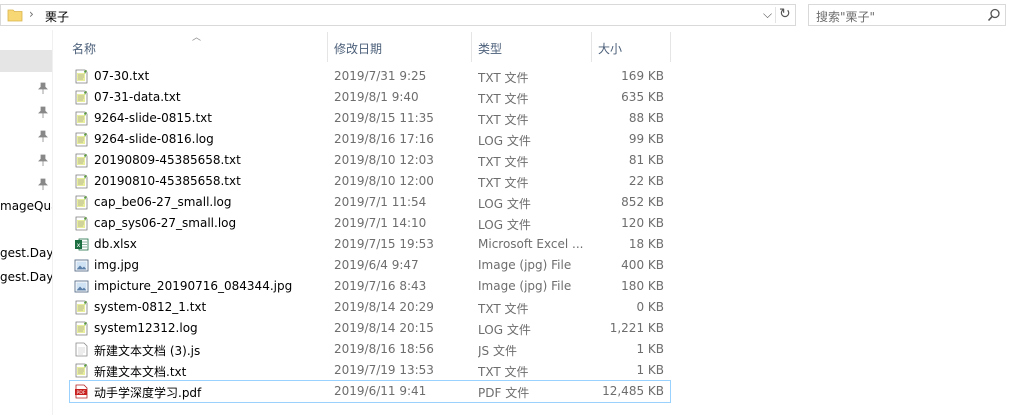  What do you see at coordinates (57, 16) in the screenshot?
I see `breadcrumb-item: 栗子` at bounding box center [57, 16].